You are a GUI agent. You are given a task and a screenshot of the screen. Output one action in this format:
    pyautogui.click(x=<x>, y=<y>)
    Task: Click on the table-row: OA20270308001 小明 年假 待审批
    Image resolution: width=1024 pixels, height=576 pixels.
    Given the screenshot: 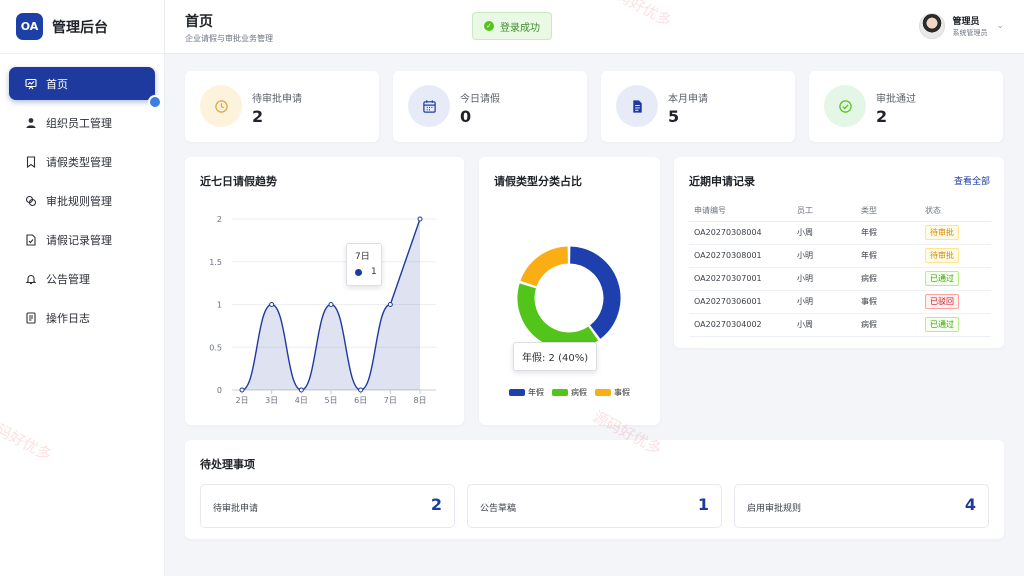 What is the action you would take?
    pyautogui.click(x=840, y=256)
    